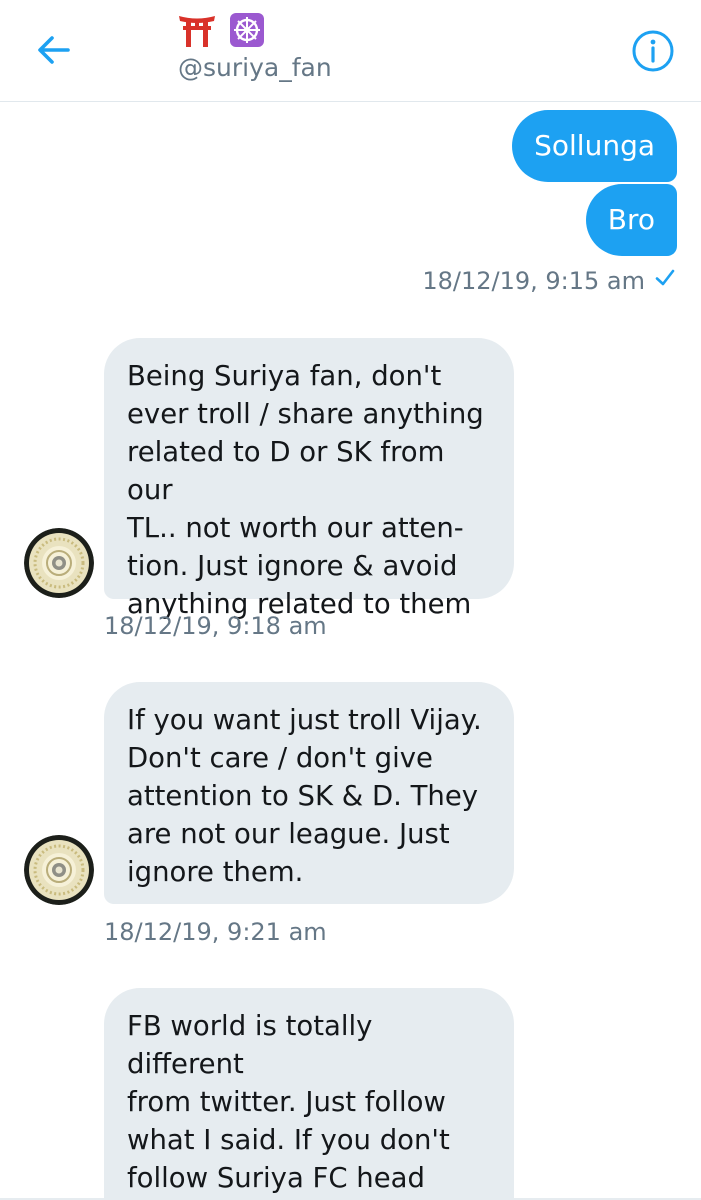 The width and height of the screenshot is (701, 1200). I want to click on outgoing-message: Bro, so click(631, 220).